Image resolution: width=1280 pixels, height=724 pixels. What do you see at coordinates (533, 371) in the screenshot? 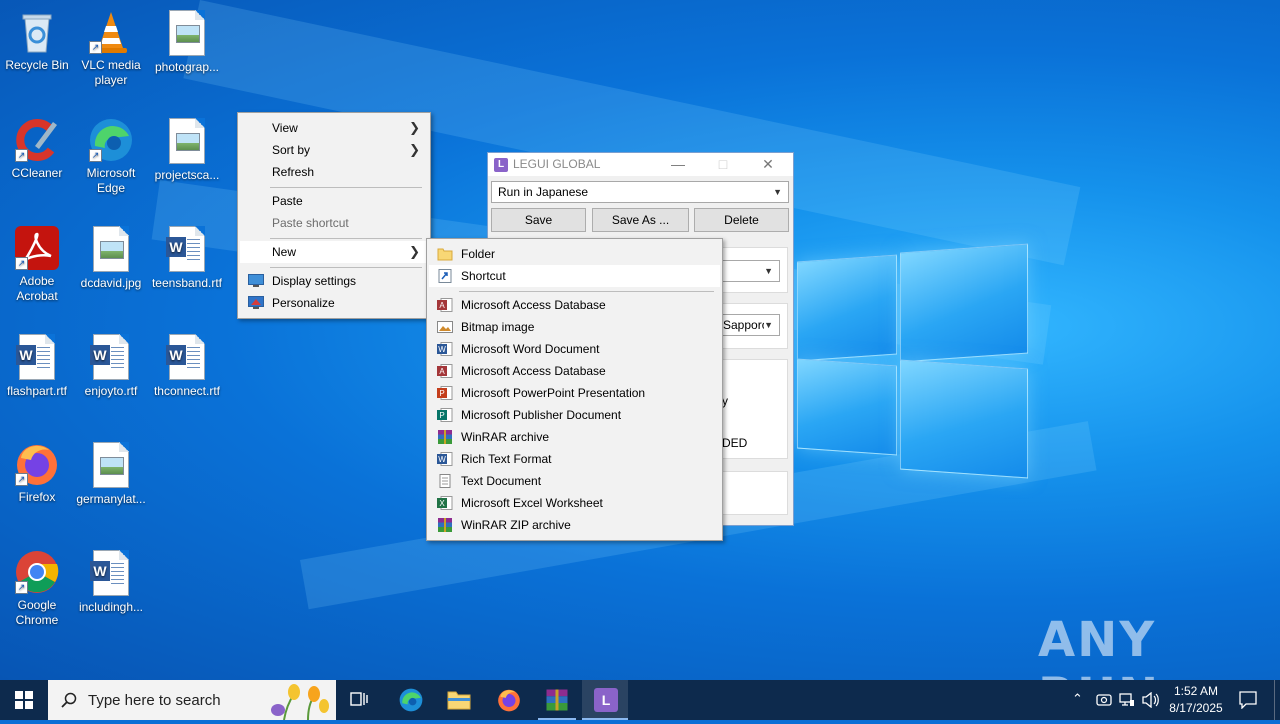
I see `menu-item-label: Microsoft Access Database` at bounding box center [533, 371].